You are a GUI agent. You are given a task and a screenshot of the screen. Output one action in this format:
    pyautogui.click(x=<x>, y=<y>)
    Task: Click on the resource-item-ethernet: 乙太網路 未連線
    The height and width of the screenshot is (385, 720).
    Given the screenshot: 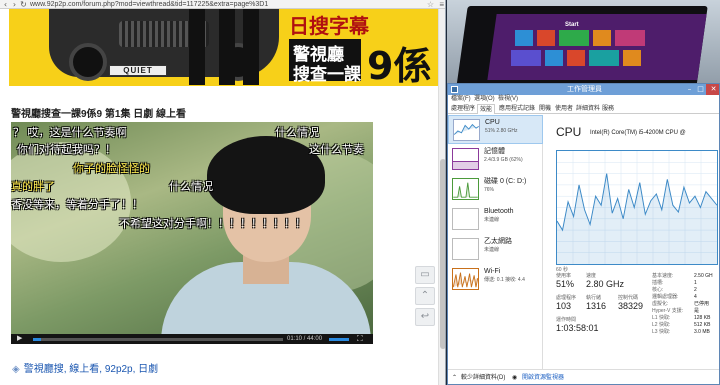 What is the action you would take?
    pyautogui.click(x=495, y=249)
    